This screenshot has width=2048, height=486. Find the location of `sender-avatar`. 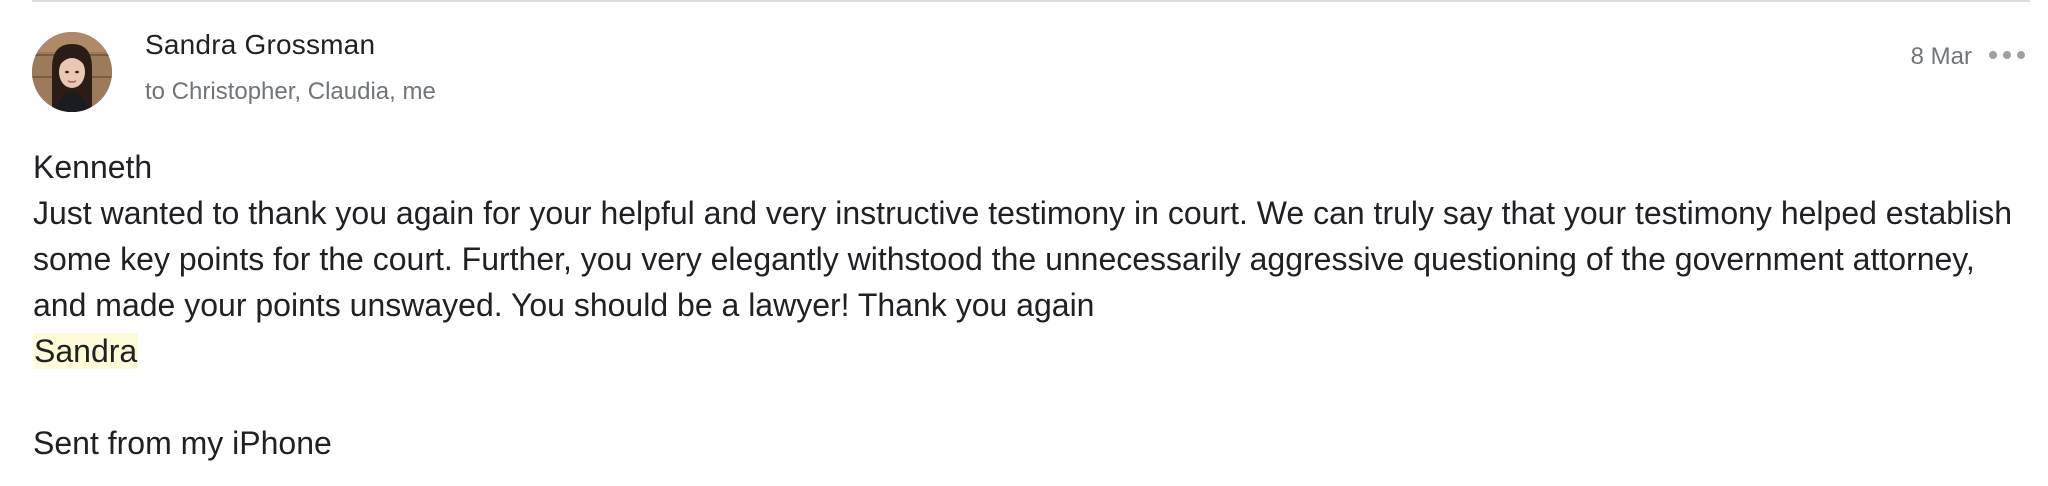

sender-avatar is located at coordinates (72, 72).